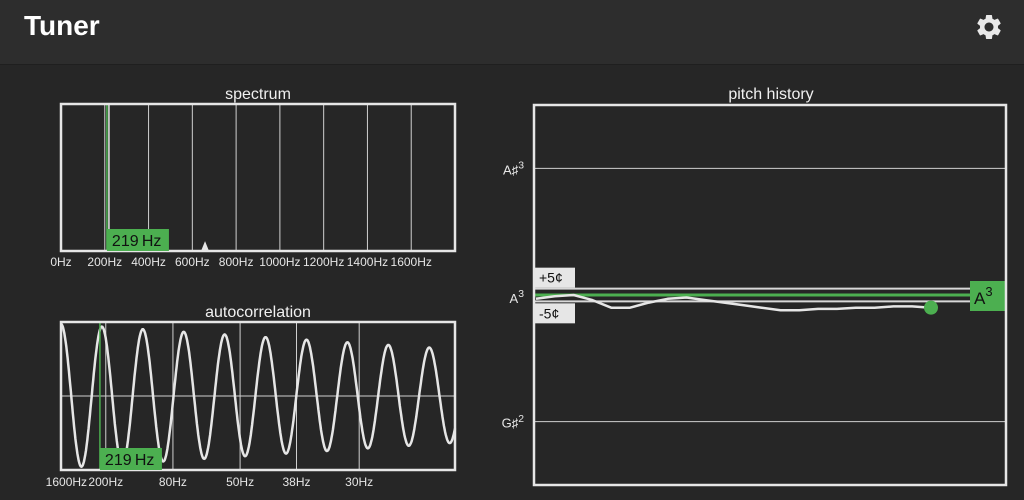 Image resolution: width=1024 pixels, height=500 pixels. Describe the element at coordinates (367, 262) in the screenshot. I see `spectrum-x-tick: 1400Hz` at that location.